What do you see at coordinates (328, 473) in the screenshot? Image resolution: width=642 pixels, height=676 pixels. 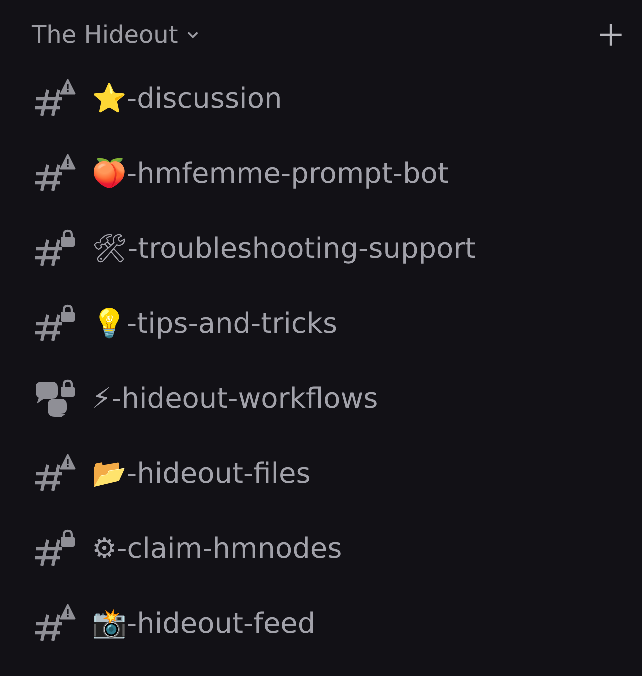 I see `channel-item: 📂-hideout-files` at bounding box center [328, 473].